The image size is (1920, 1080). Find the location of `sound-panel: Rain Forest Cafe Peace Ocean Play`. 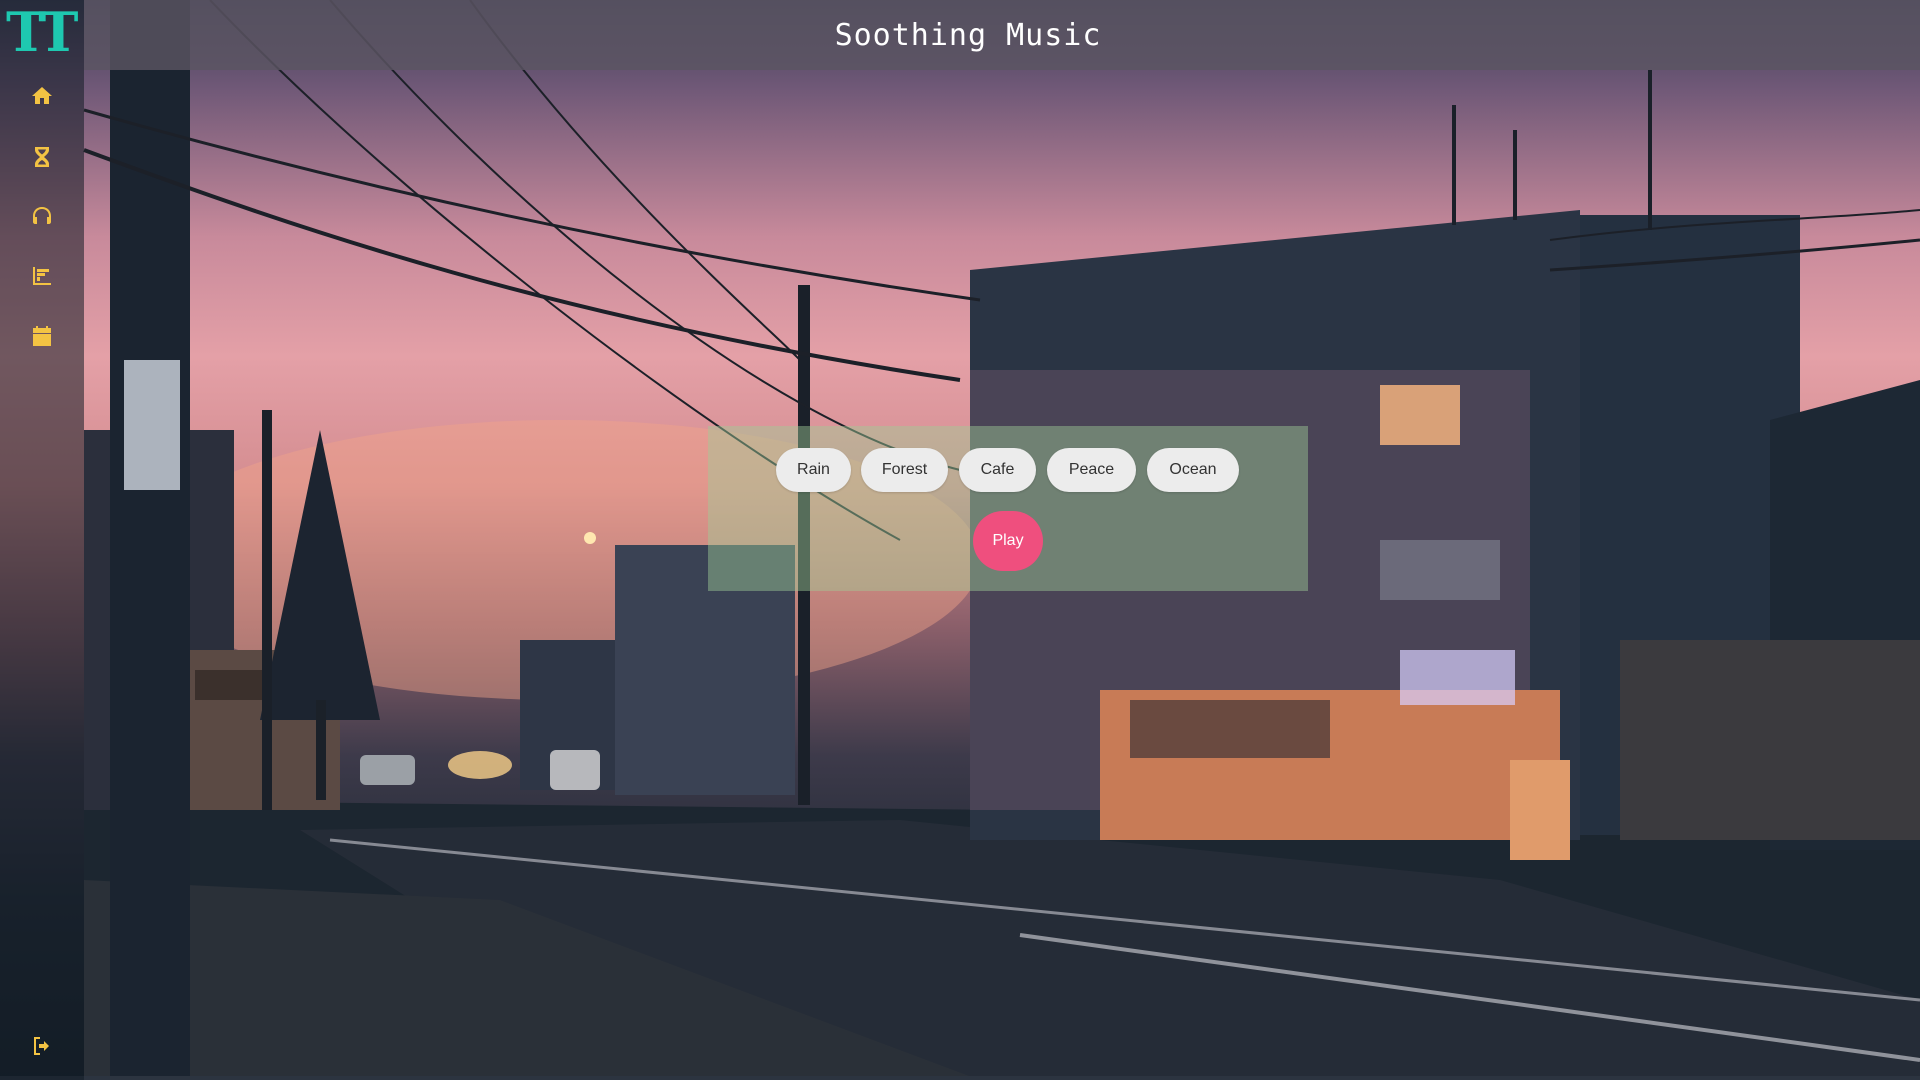

sound-panel: Rain Forest Cafe Peace Ocean Play is located at coordinates (1008, 508).